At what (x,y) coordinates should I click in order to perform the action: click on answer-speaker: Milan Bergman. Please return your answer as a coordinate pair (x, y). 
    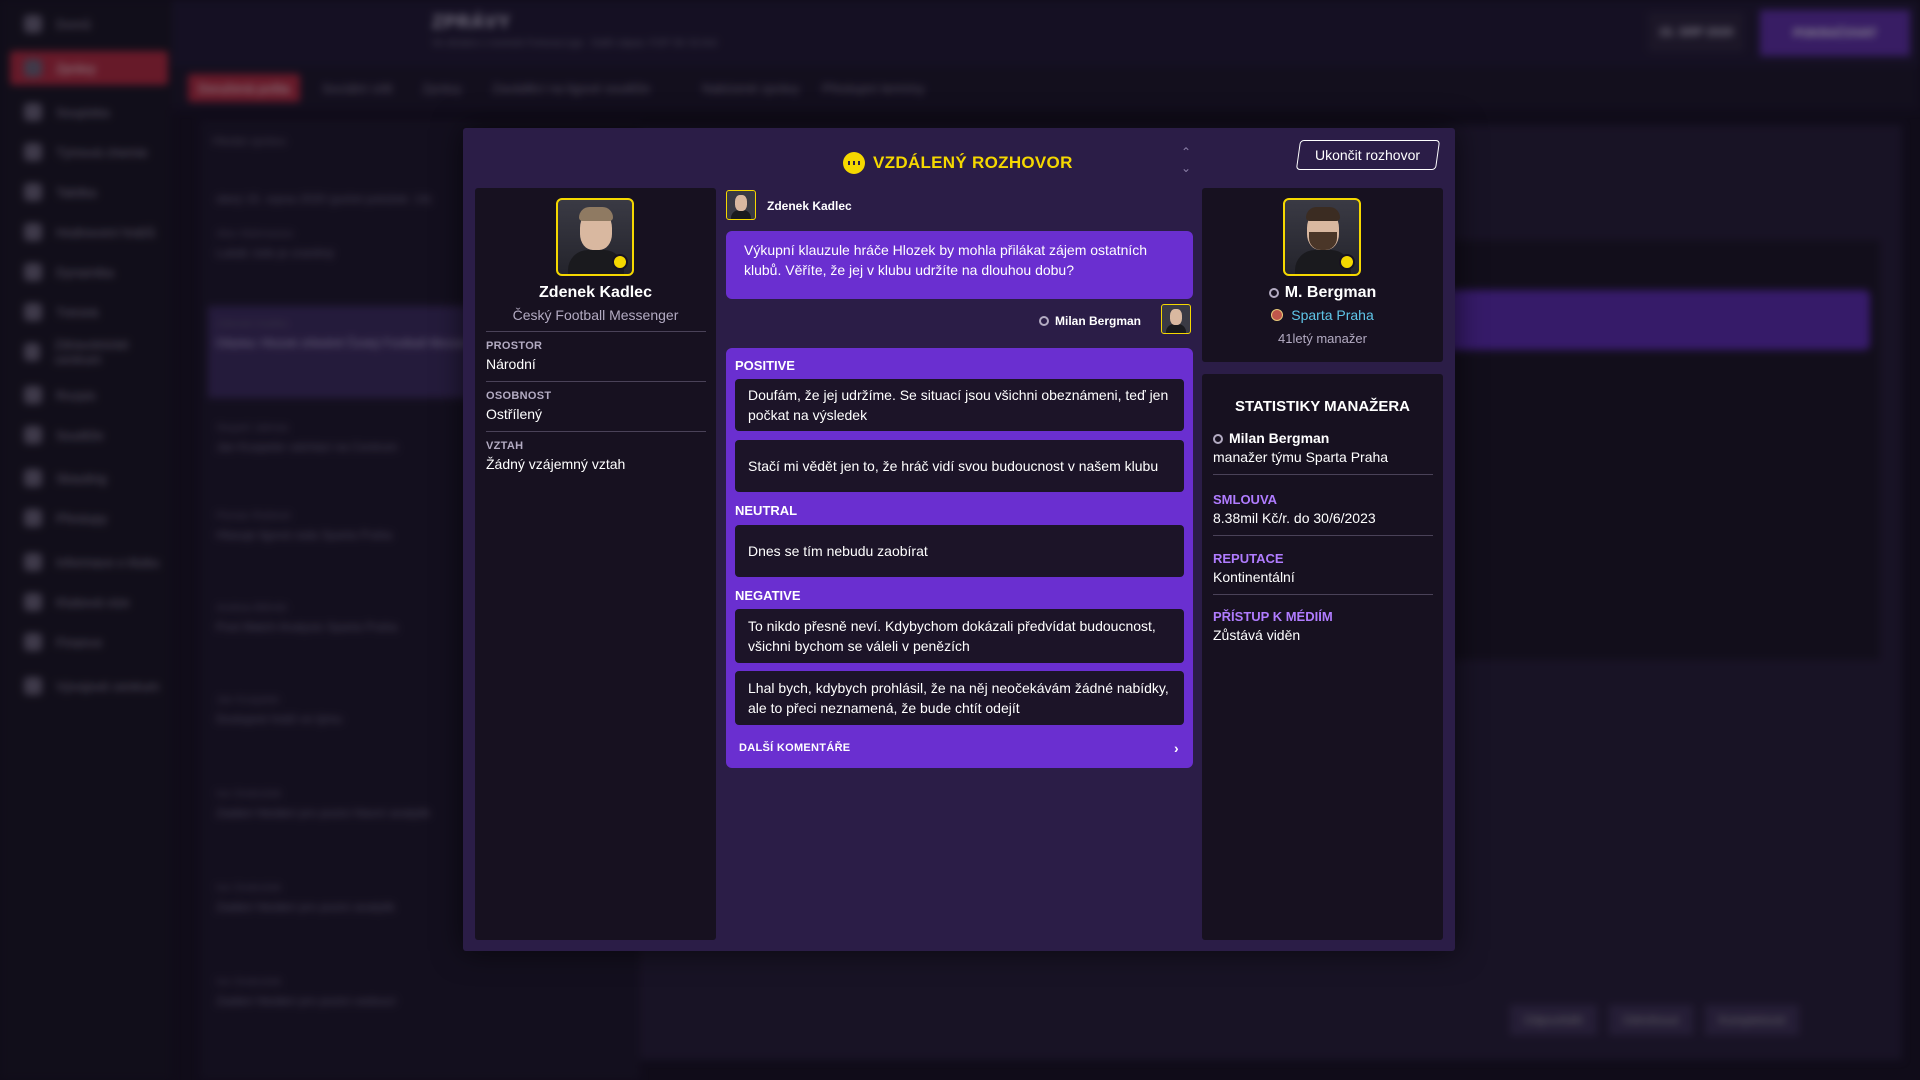
    Looking at the image, I should click on (1090, 321).